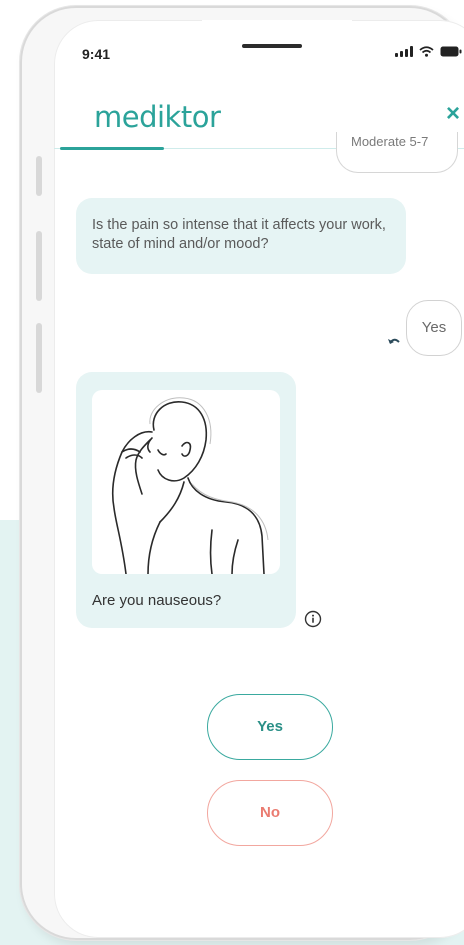 This screenshot has width=464, height=945. I want to click on no-button: No, so click(270, 813).